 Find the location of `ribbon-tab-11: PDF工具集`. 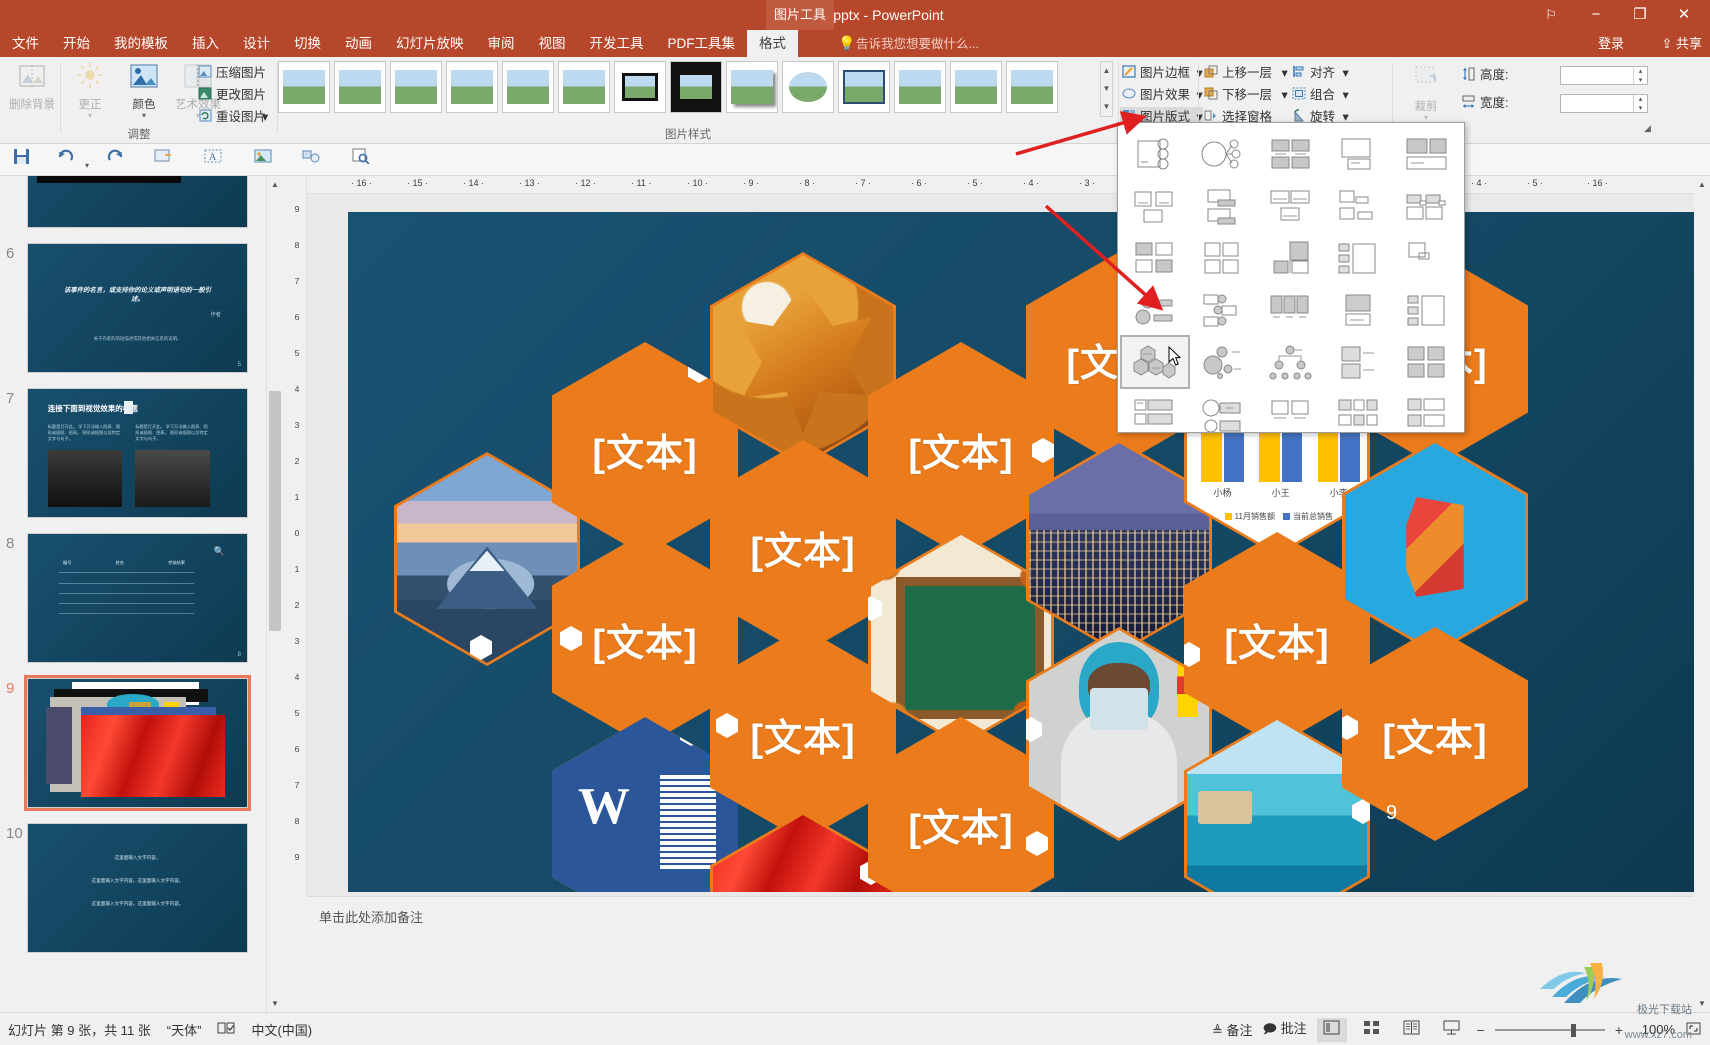

ribbon-tab-11: PDF工具集 is located at coordinates (702, 43).